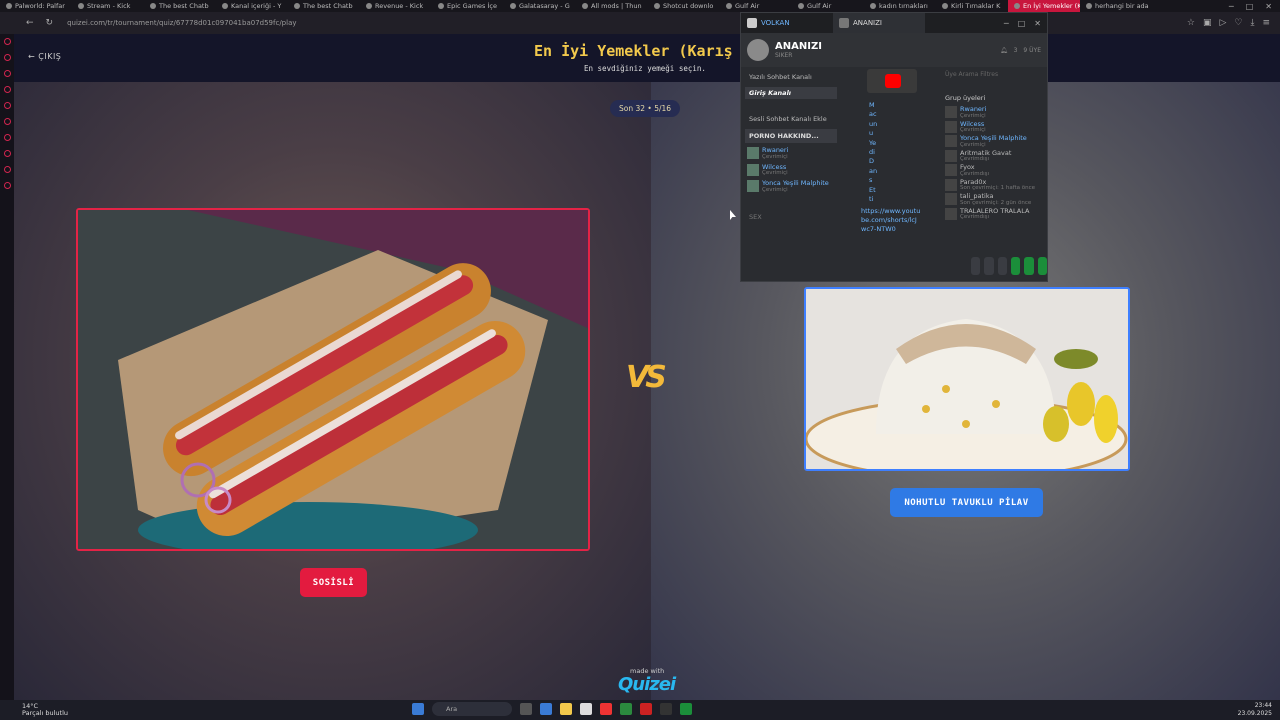 The width and height of the screenshot is (1280, 720). What do you see at coordinates (994, 170) in the screenshot?
I see `group-member: Fyox Çevrimdışı` at bounding box center [994, 170].